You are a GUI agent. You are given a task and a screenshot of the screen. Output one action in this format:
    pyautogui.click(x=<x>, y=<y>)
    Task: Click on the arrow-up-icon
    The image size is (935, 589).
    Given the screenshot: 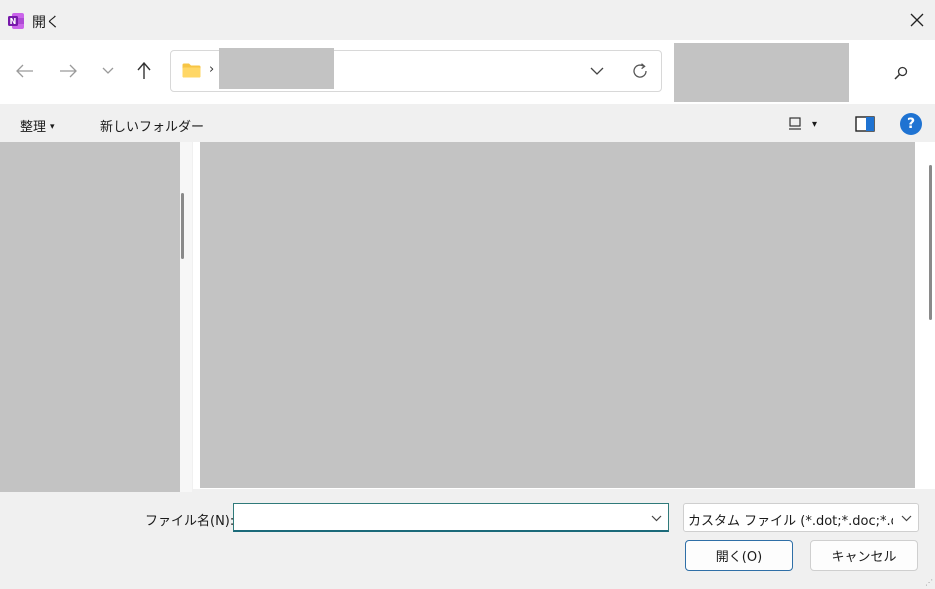 What is the action you would take?
    pyautogui.click(x=144, y=70)
    